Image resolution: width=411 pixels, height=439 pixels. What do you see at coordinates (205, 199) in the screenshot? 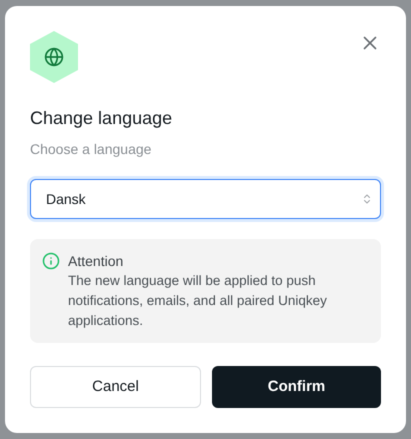
I see `language-select: Dansk` at bounding box center [205, 199].